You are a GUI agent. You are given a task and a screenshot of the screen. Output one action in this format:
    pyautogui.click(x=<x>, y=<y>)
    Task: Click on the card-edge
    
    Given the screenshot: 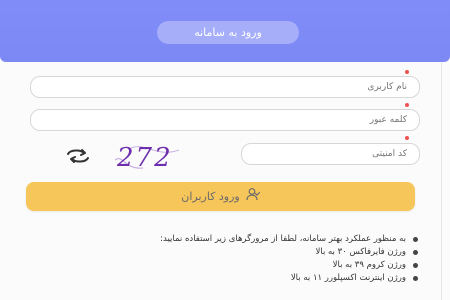 What is the action you would take?
    pyautogui.click(x=441, y=181)
    